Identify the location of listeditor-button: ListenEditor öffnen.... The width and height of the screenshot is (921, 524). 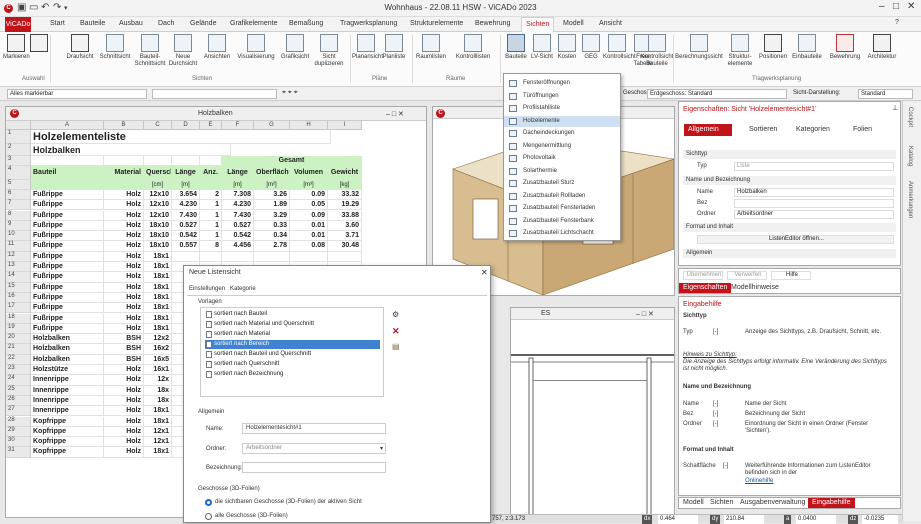
(795, 239).